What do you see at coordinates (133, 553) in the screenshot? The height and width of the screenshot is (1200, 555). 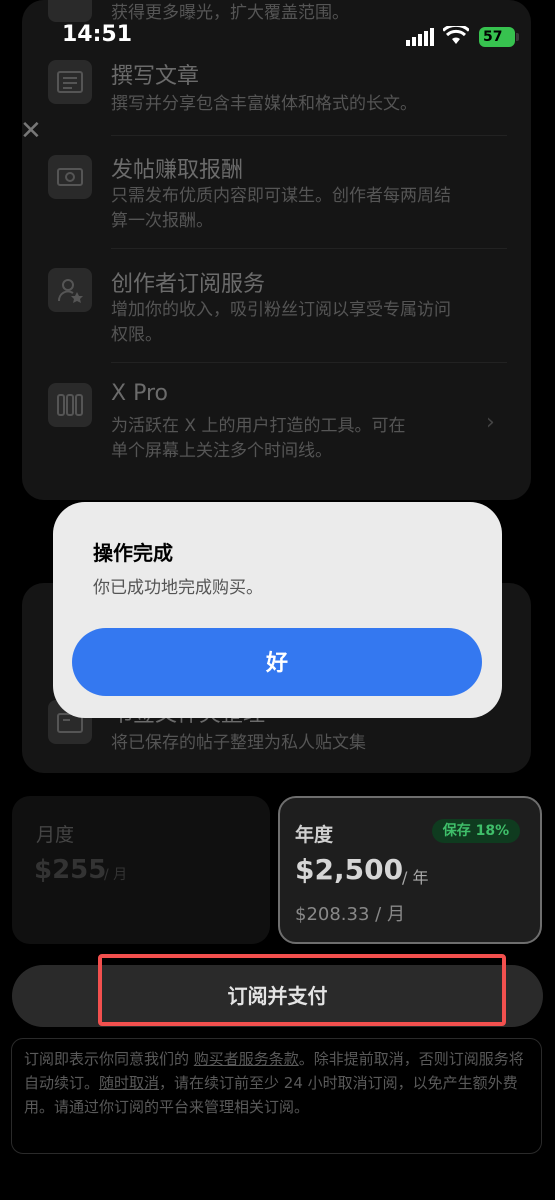 I see `alert-title: 操作完成` at bounding box center [133, 553].